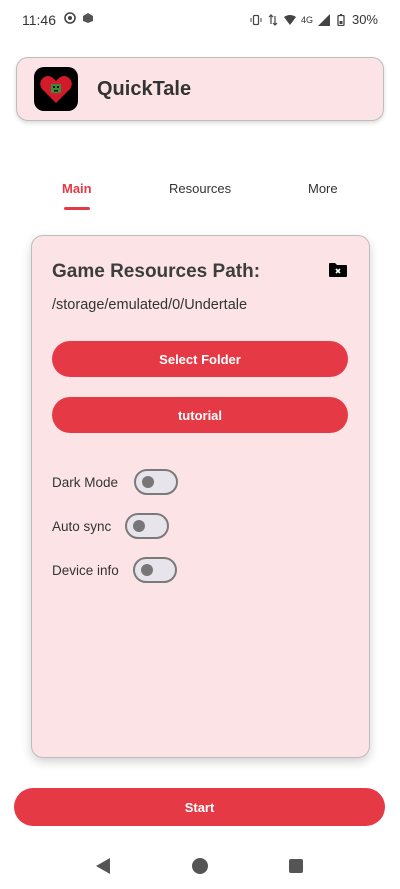 Image resolution: width=400 pixels, height=889 pixels. What do you see at coordinates (323, 188) in the screenshot?
I see `tab-more: More` at bounding box center [323, 188].